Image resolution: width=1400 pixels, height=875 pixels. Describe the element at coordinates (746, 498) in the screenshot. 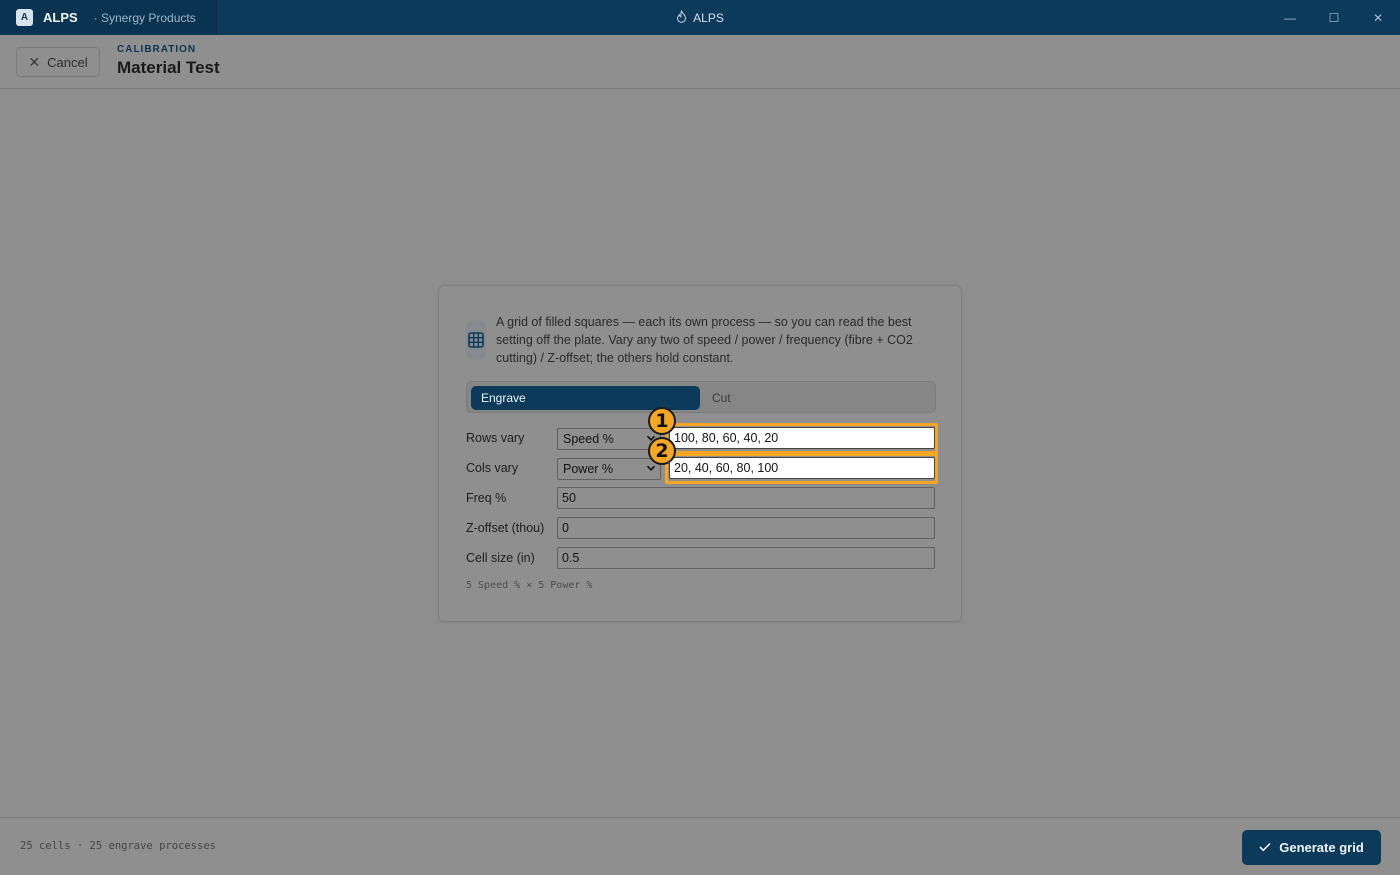

I see `freq-input: 50` at that location.